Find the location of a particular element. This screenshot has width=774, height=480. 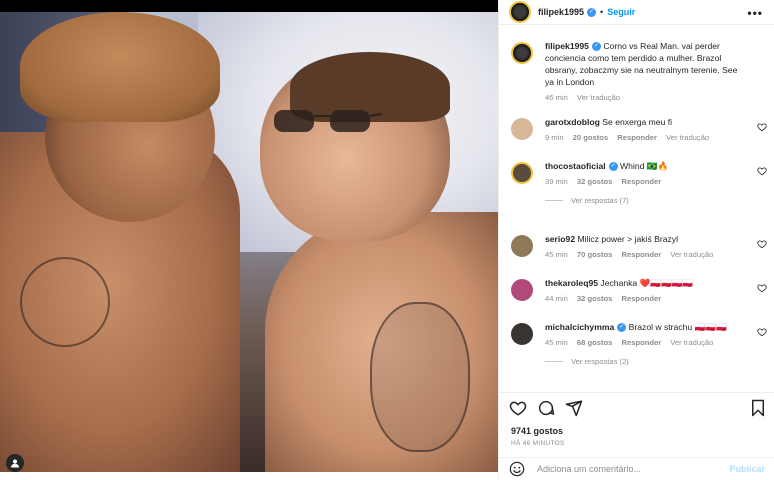

comment-body: Milicz power > jakiś Brazyl is located at coordinates (628, 239).